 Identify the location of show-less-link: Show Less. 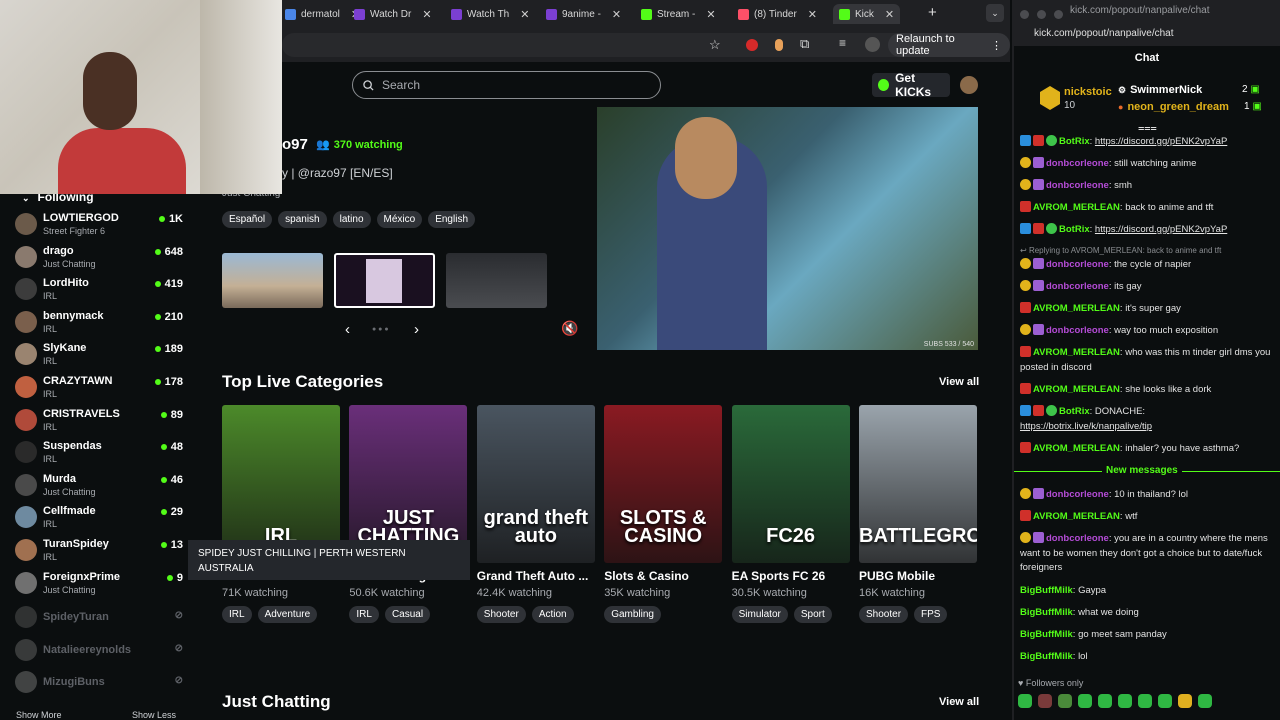
(154, 715).